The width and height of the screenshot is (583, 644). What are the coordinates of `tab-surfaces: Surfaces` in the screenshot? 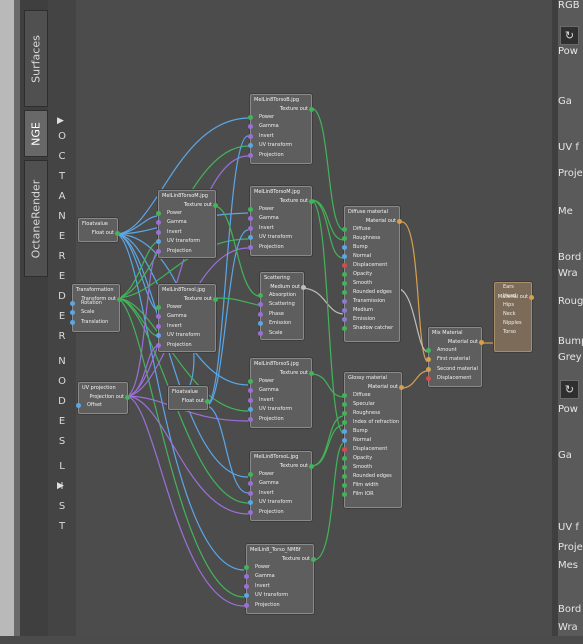 It's located at (36, 58).